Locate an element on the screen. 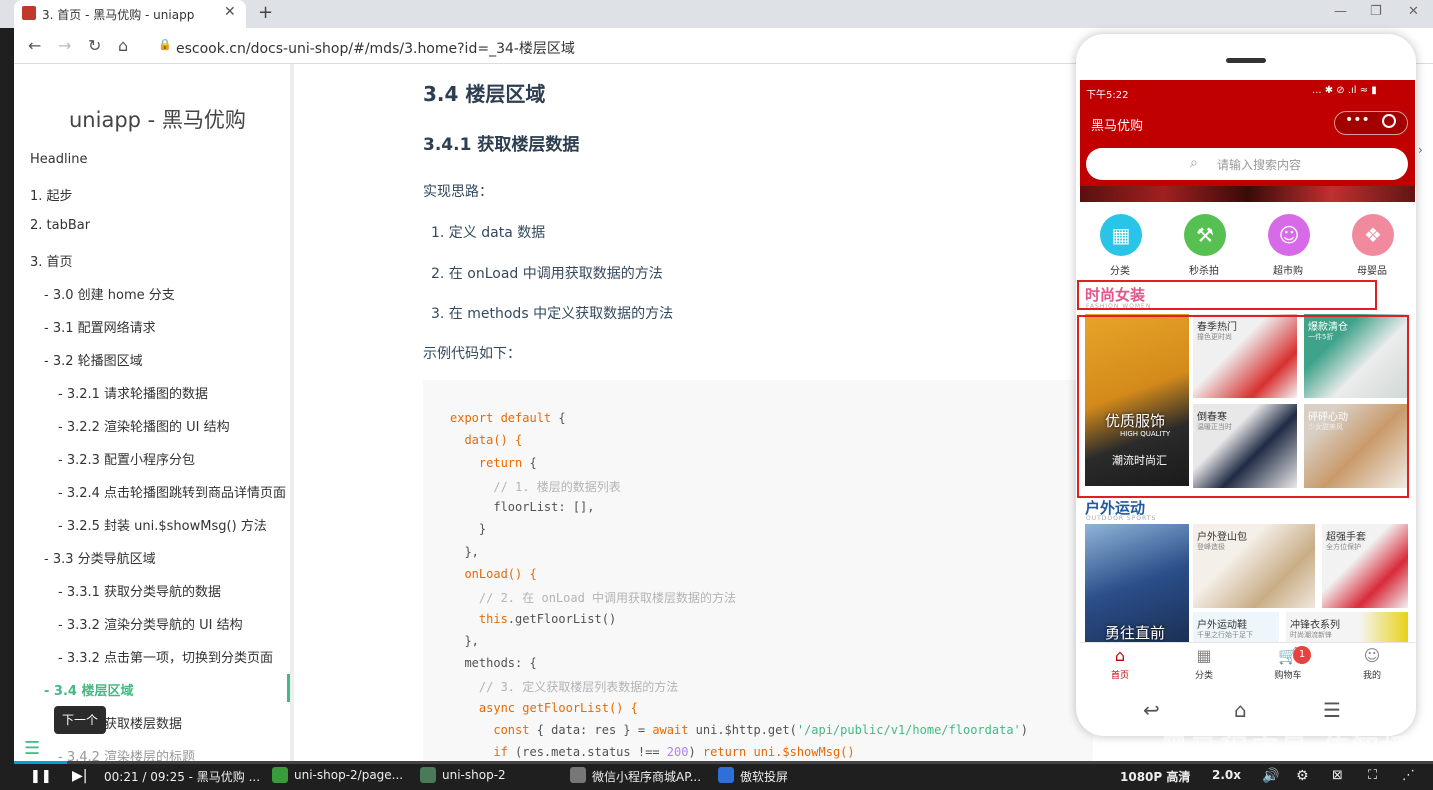 This screenshot has height=790, width=1433. lock-icon: 🔒 is located at coordinates (165, 44).